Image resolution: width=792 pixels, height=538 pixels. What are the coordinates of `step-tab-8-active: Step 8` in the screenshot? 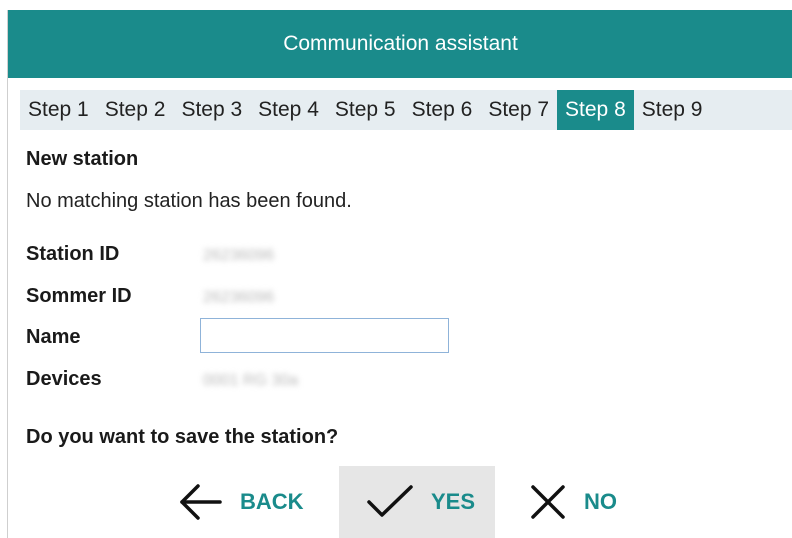 It's located at (595, 110).